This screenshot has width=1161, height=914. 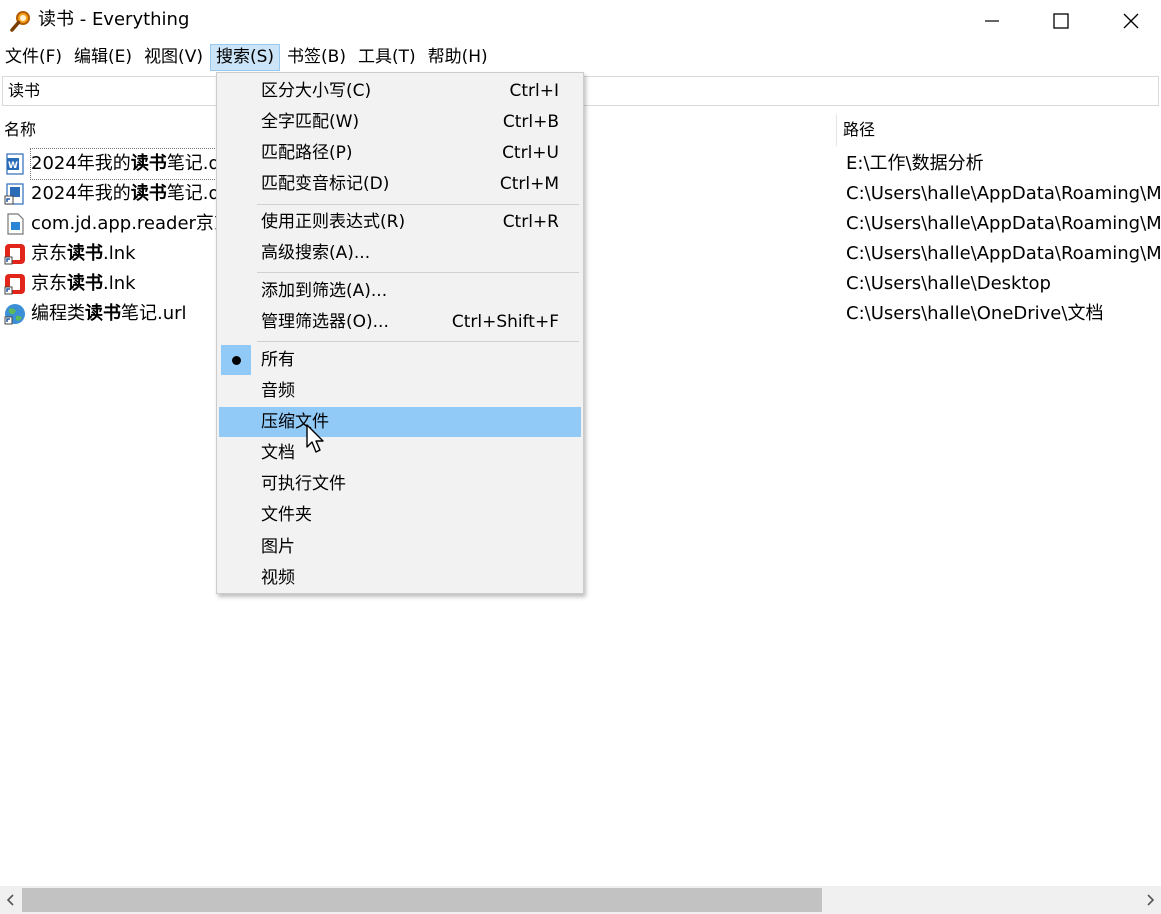 I want to click on filter-item-executable: 可执行文件, so click(x=400, y=484).